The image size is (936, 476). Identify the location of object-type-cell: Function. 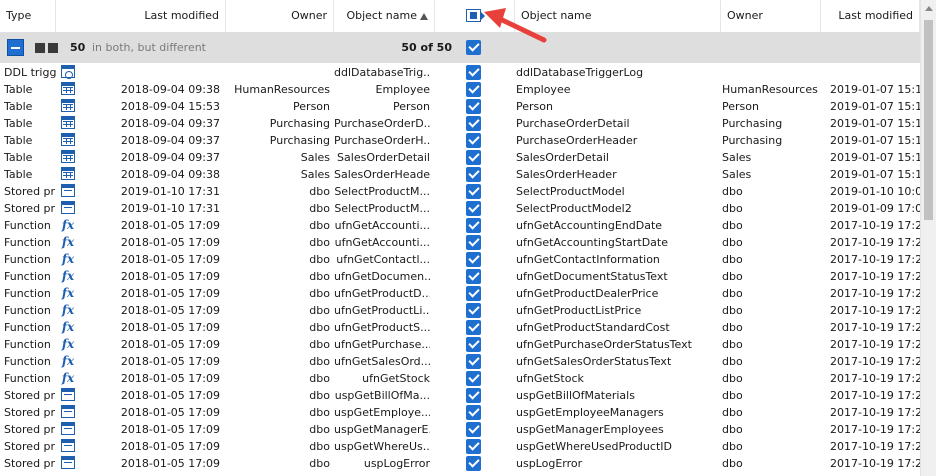
(27, 276).